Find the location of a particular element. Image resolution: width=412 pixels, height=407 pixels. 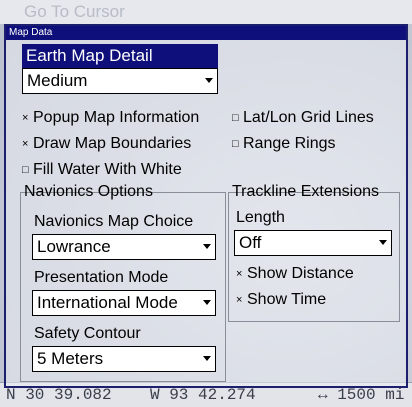

presentation-mode-label: Presentation Mode is located at coordinates (101, 277).